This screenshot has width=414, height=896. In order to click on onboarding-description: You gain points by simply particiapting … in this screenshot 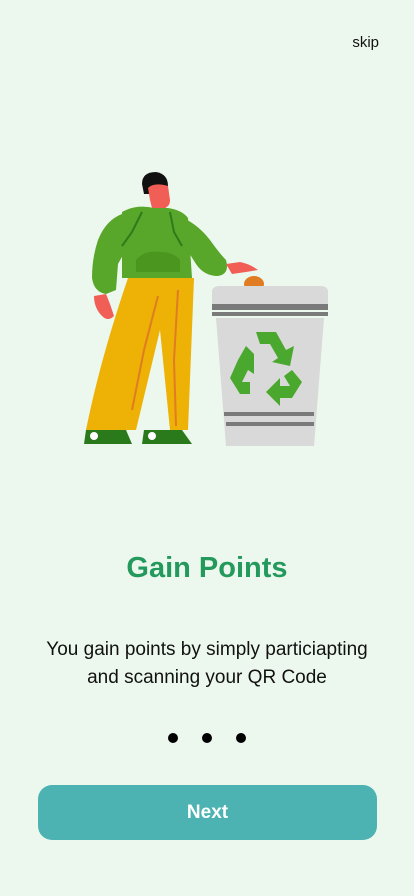, I will do `click(207, 663)`.